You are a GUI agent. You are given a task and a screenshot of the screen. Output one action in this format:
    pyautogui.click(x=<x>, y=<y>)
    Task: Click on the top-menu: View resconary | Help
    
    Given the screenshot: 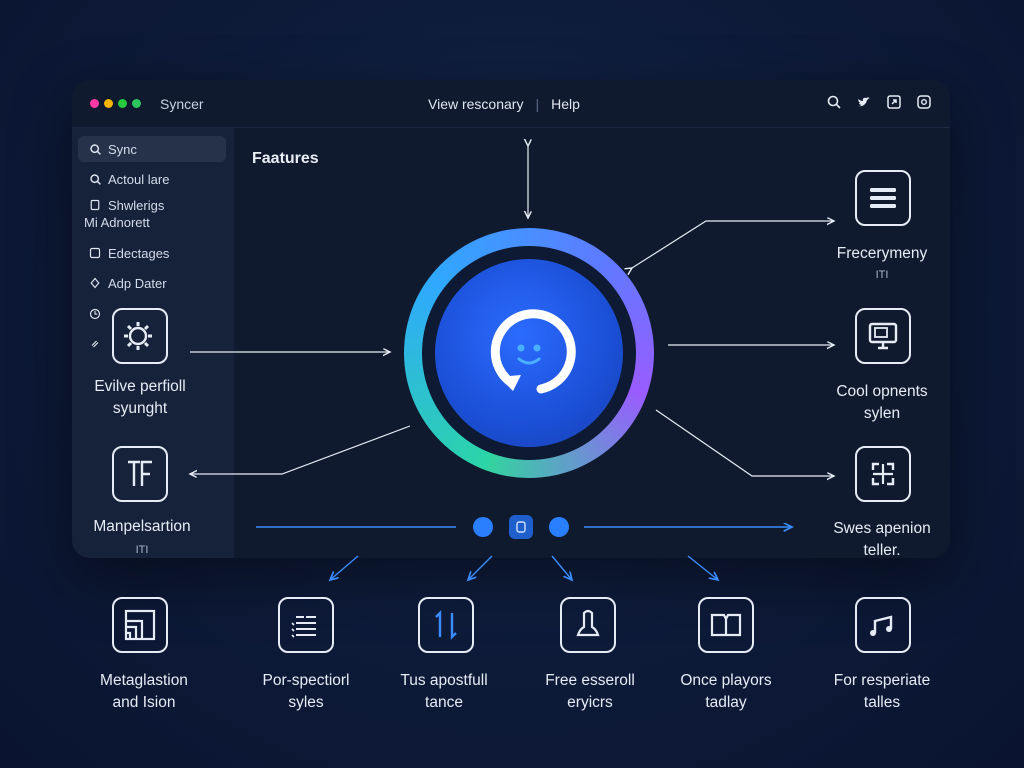 What is the action you would take?
    pyautogui.click(x=504, y=104)
    